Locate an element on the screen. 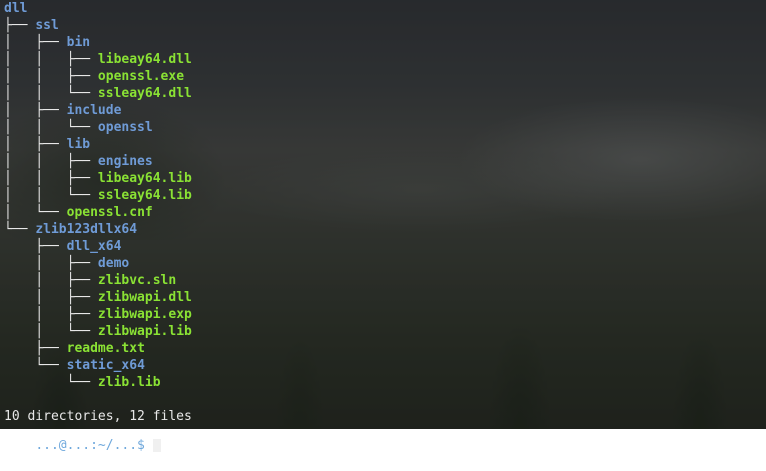 This screenshot has height=471, width=766. directory-name: static_x64 is located at coordinates (105, 365).